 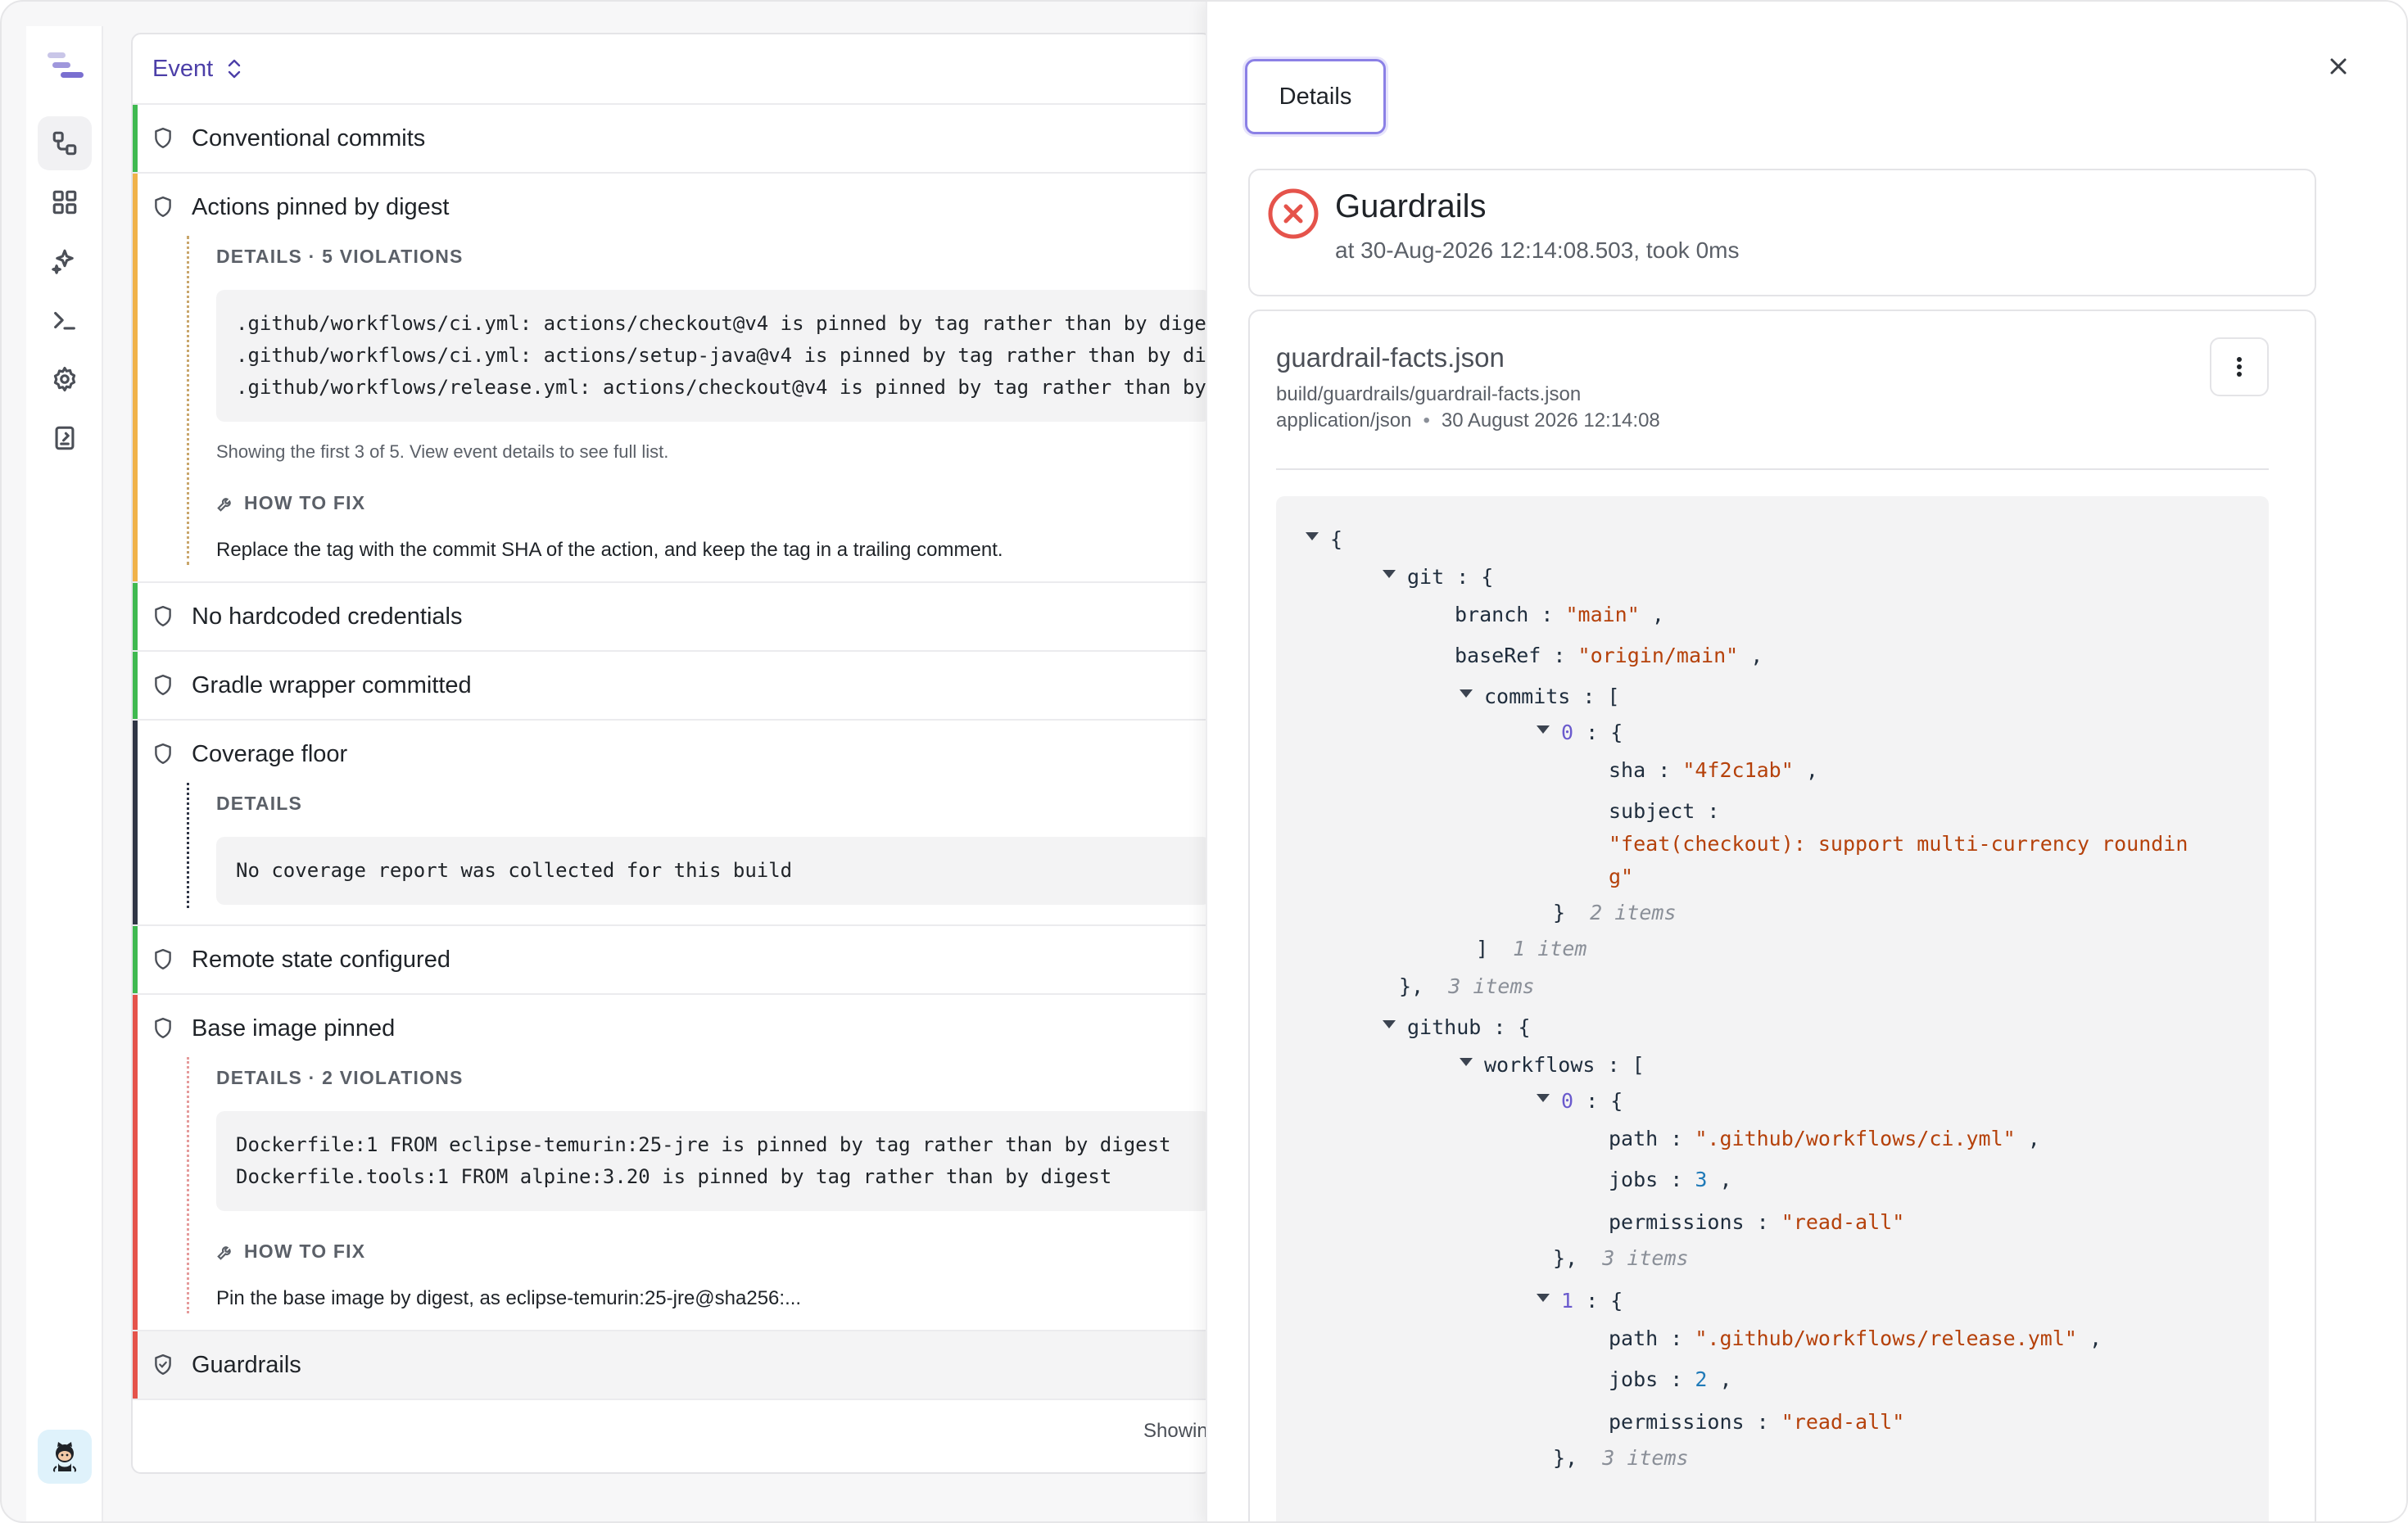 I want to click on report-icon, so click(x=65, y=438).